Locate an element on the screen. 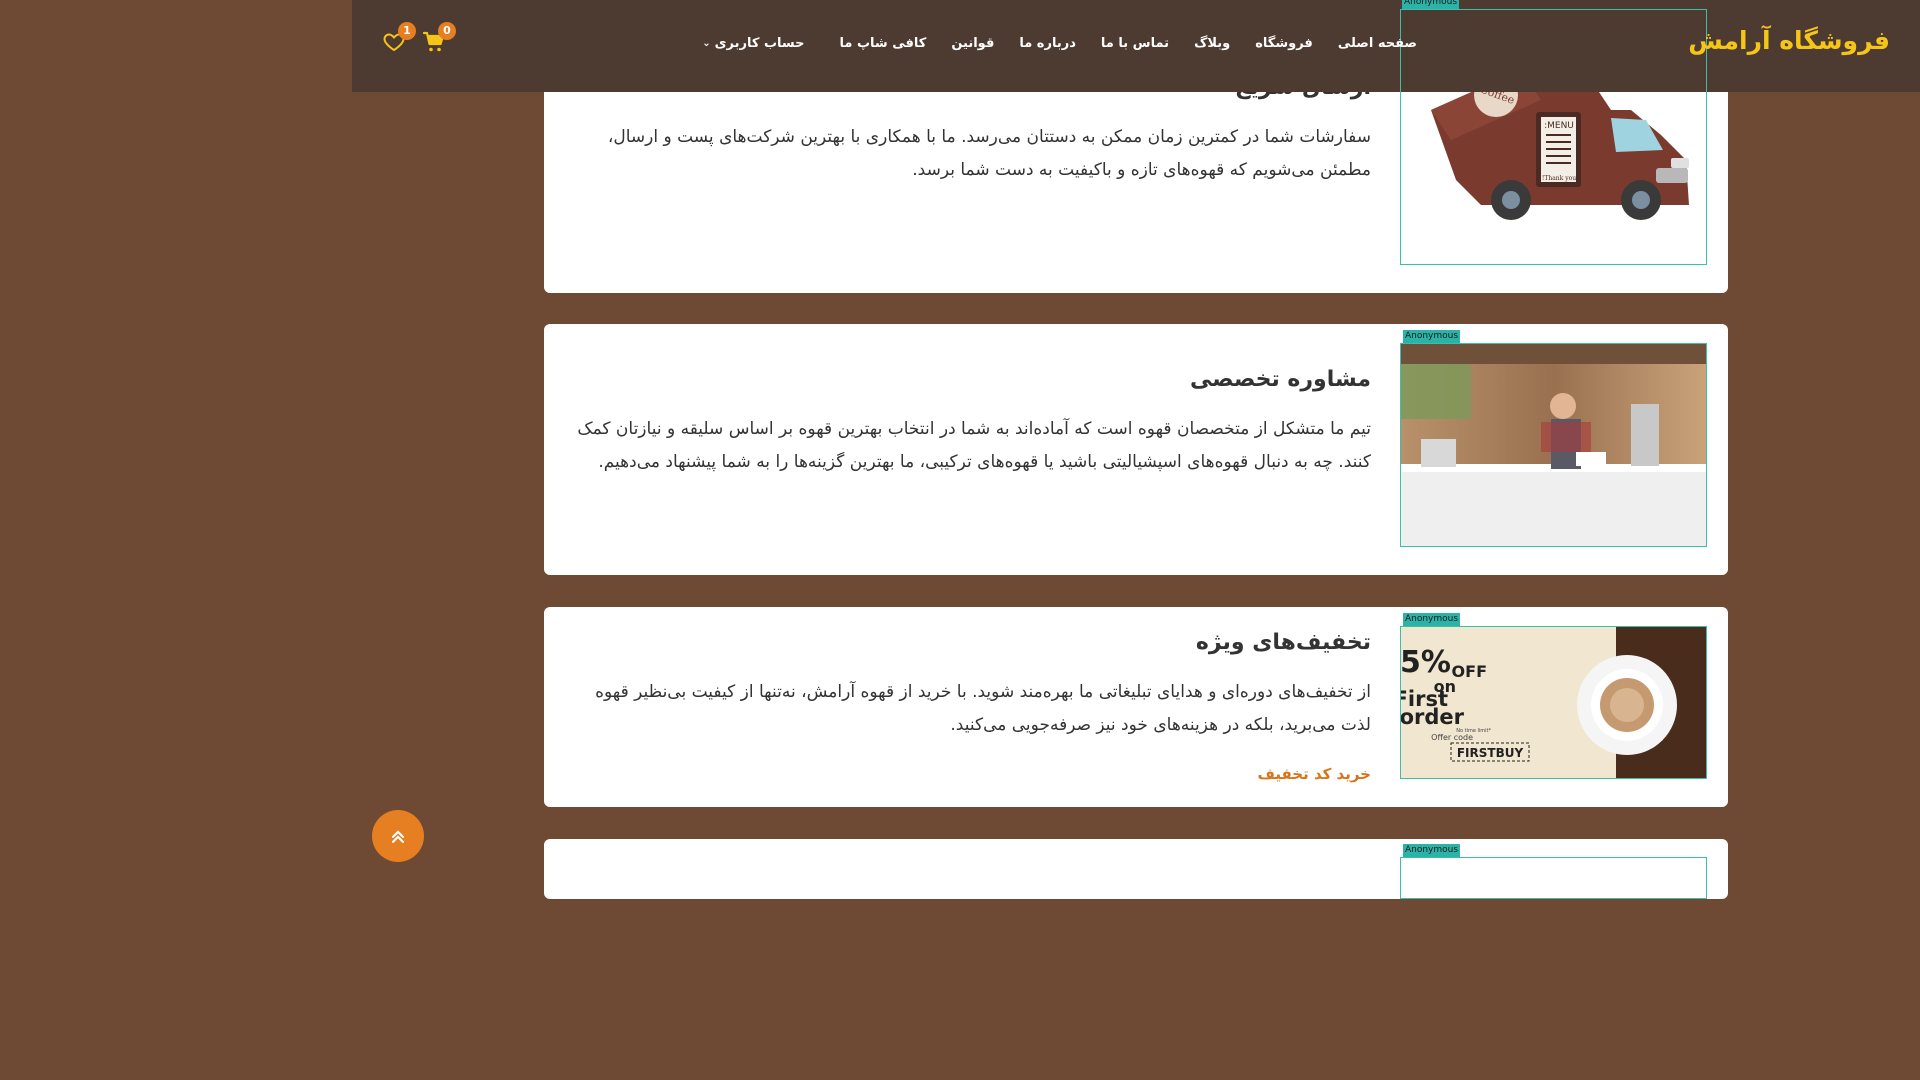 This screenshot has width=1920, height=1080. nav-item-cafe: کافی شاپ ما is located at coordinates (883, 43).